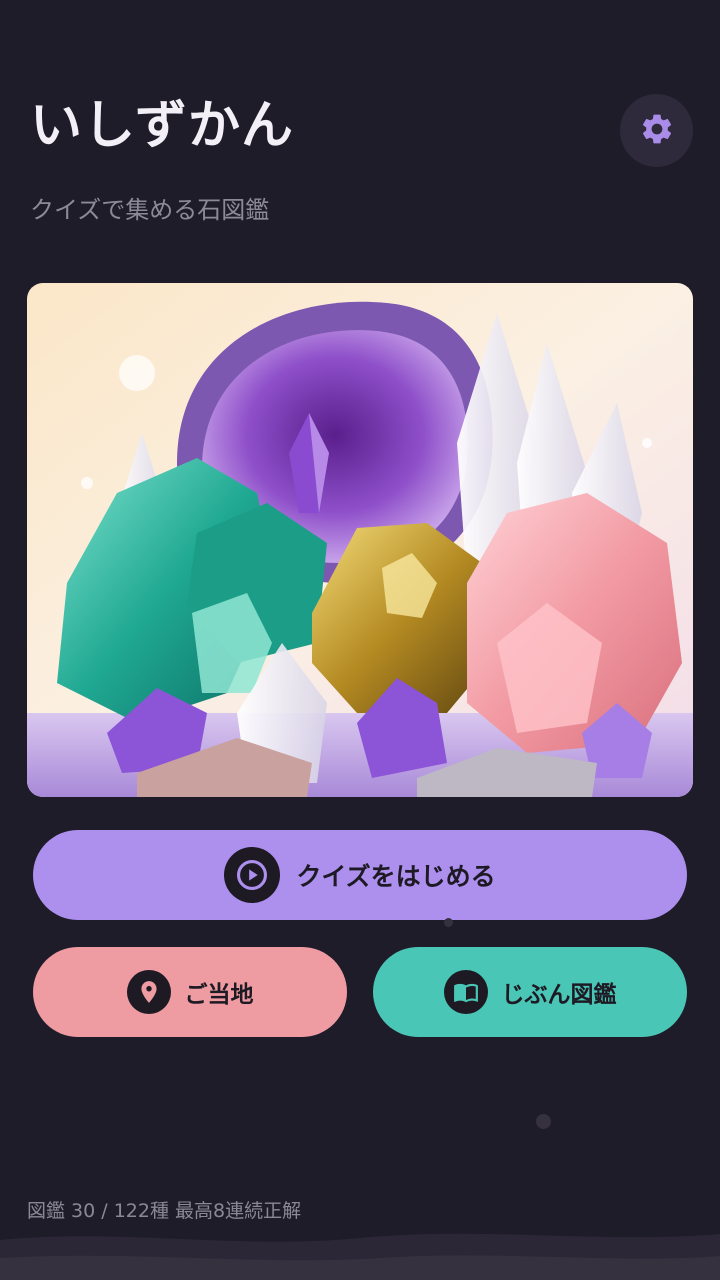  I want to click on app-title: いしずかん, so click(162, 126).